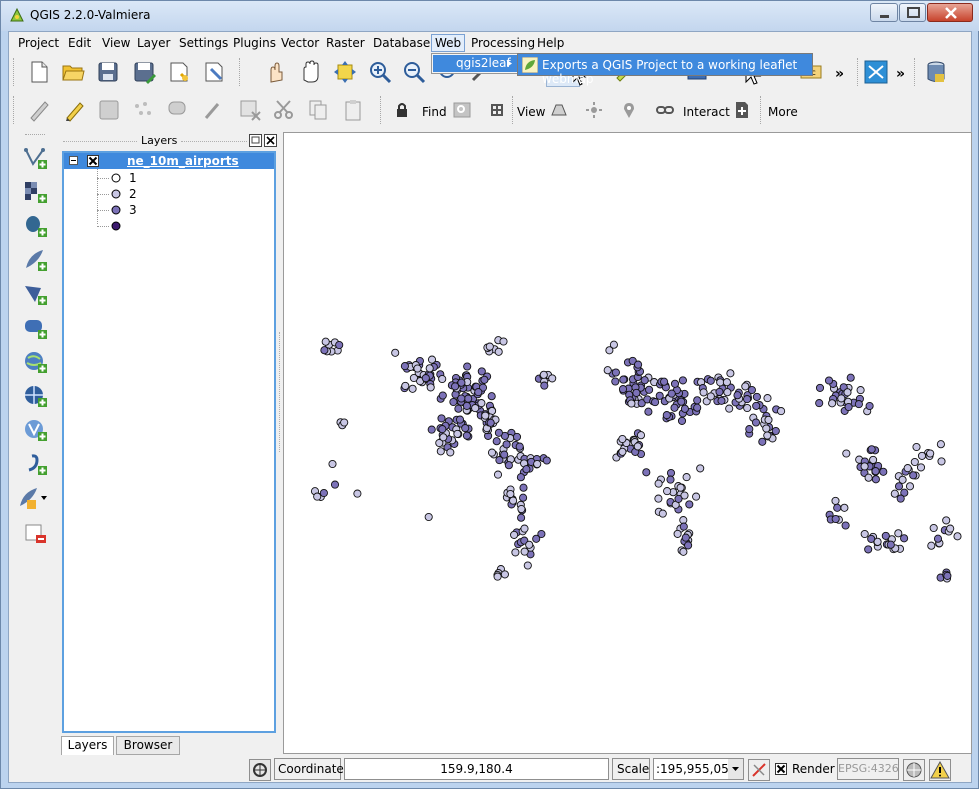 This screenshot has height=789, width=979. Describe the element at coordinates (475, 63) in the screenshot. I see `menu-item-qgis2leaf: qgis2leaf` at that location.